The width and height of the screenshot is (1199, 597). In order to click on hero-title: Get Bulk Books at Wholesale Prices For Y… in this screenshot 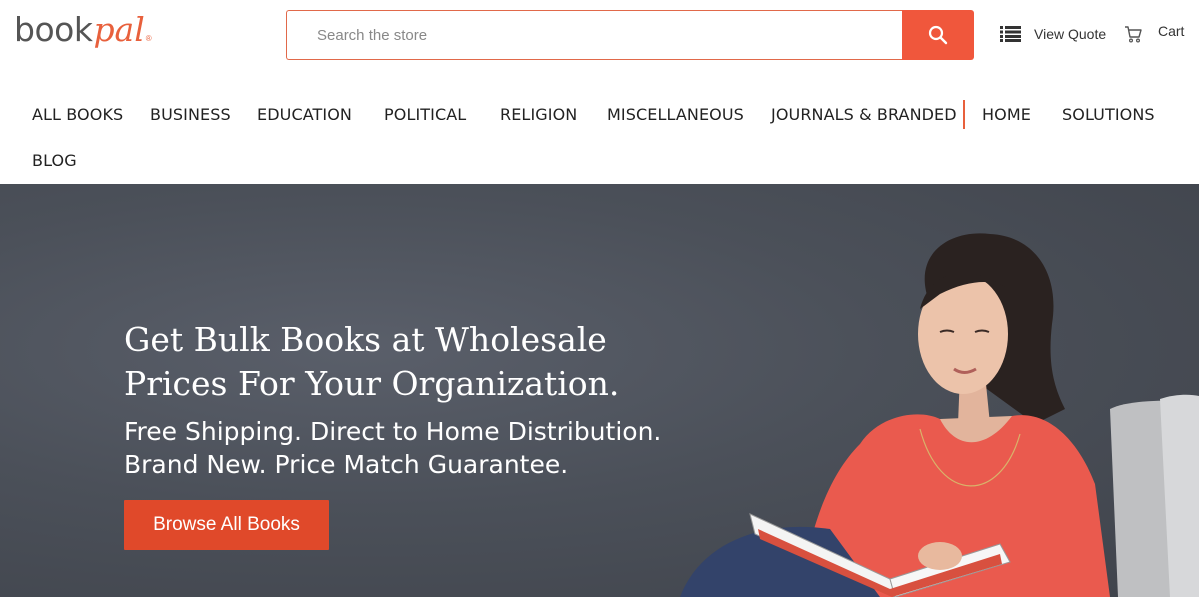, I will do `click(424, 362)`.